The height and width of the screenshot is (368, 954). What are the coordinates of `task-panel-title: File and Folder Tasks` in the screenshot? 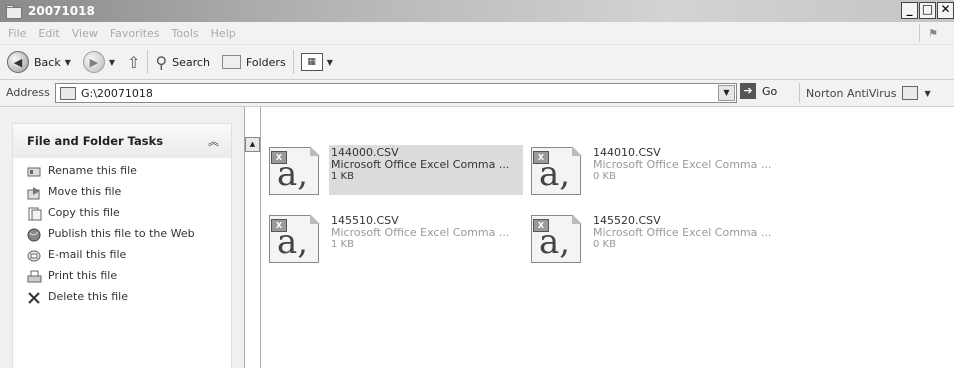 It's located at (95, 141).